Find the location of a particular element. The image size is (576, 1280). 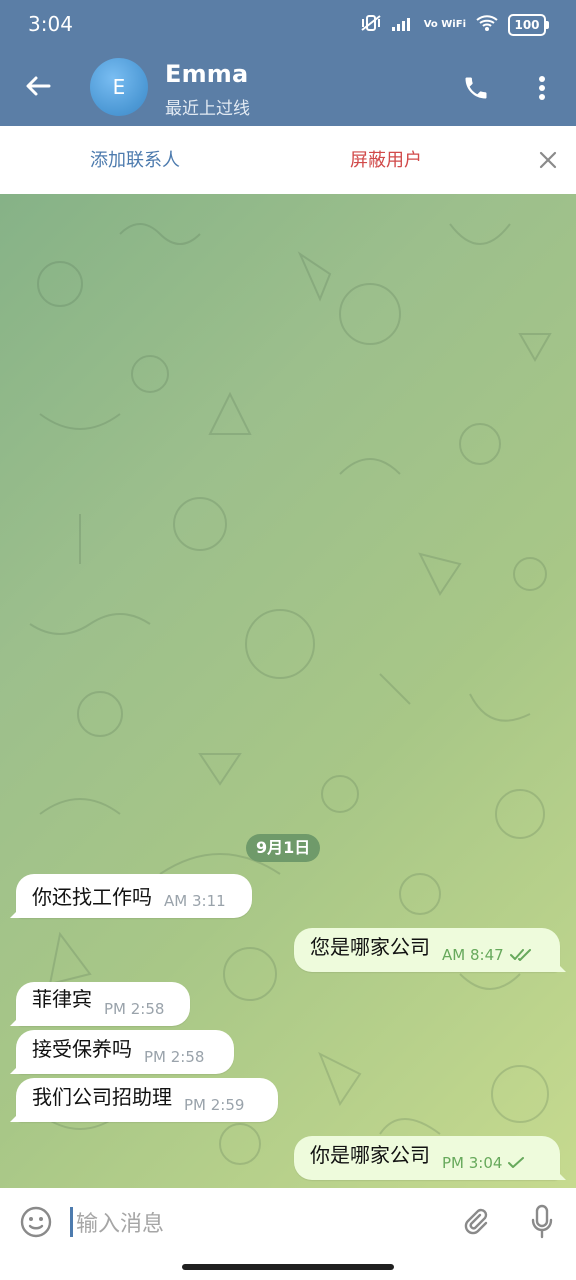

more-options-button is located at coordinates (542, 88).